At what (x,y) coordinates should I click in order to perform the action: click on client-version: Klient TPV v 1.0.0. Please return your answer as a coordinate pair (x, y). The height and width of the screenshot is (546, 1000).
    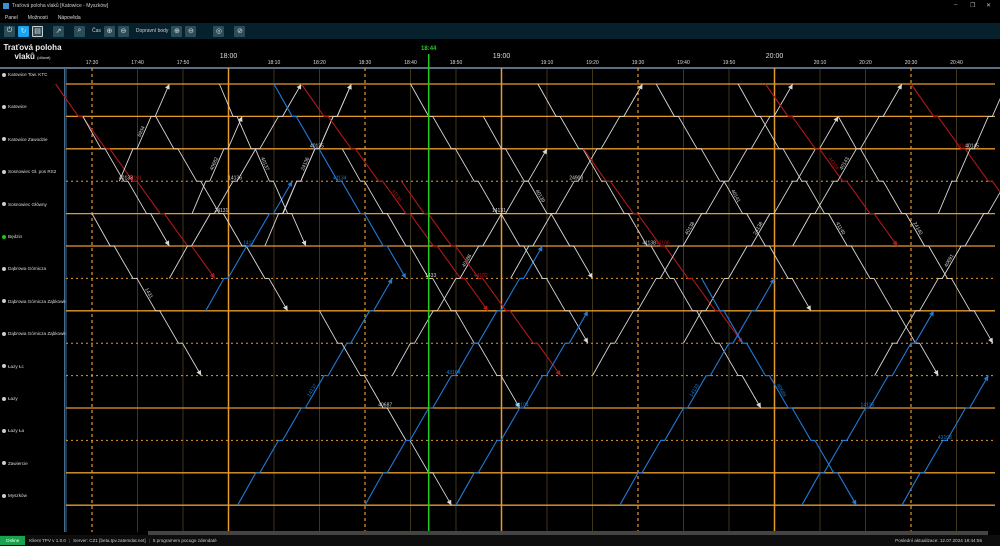
    Looking at the image, I should click on (47, 540).